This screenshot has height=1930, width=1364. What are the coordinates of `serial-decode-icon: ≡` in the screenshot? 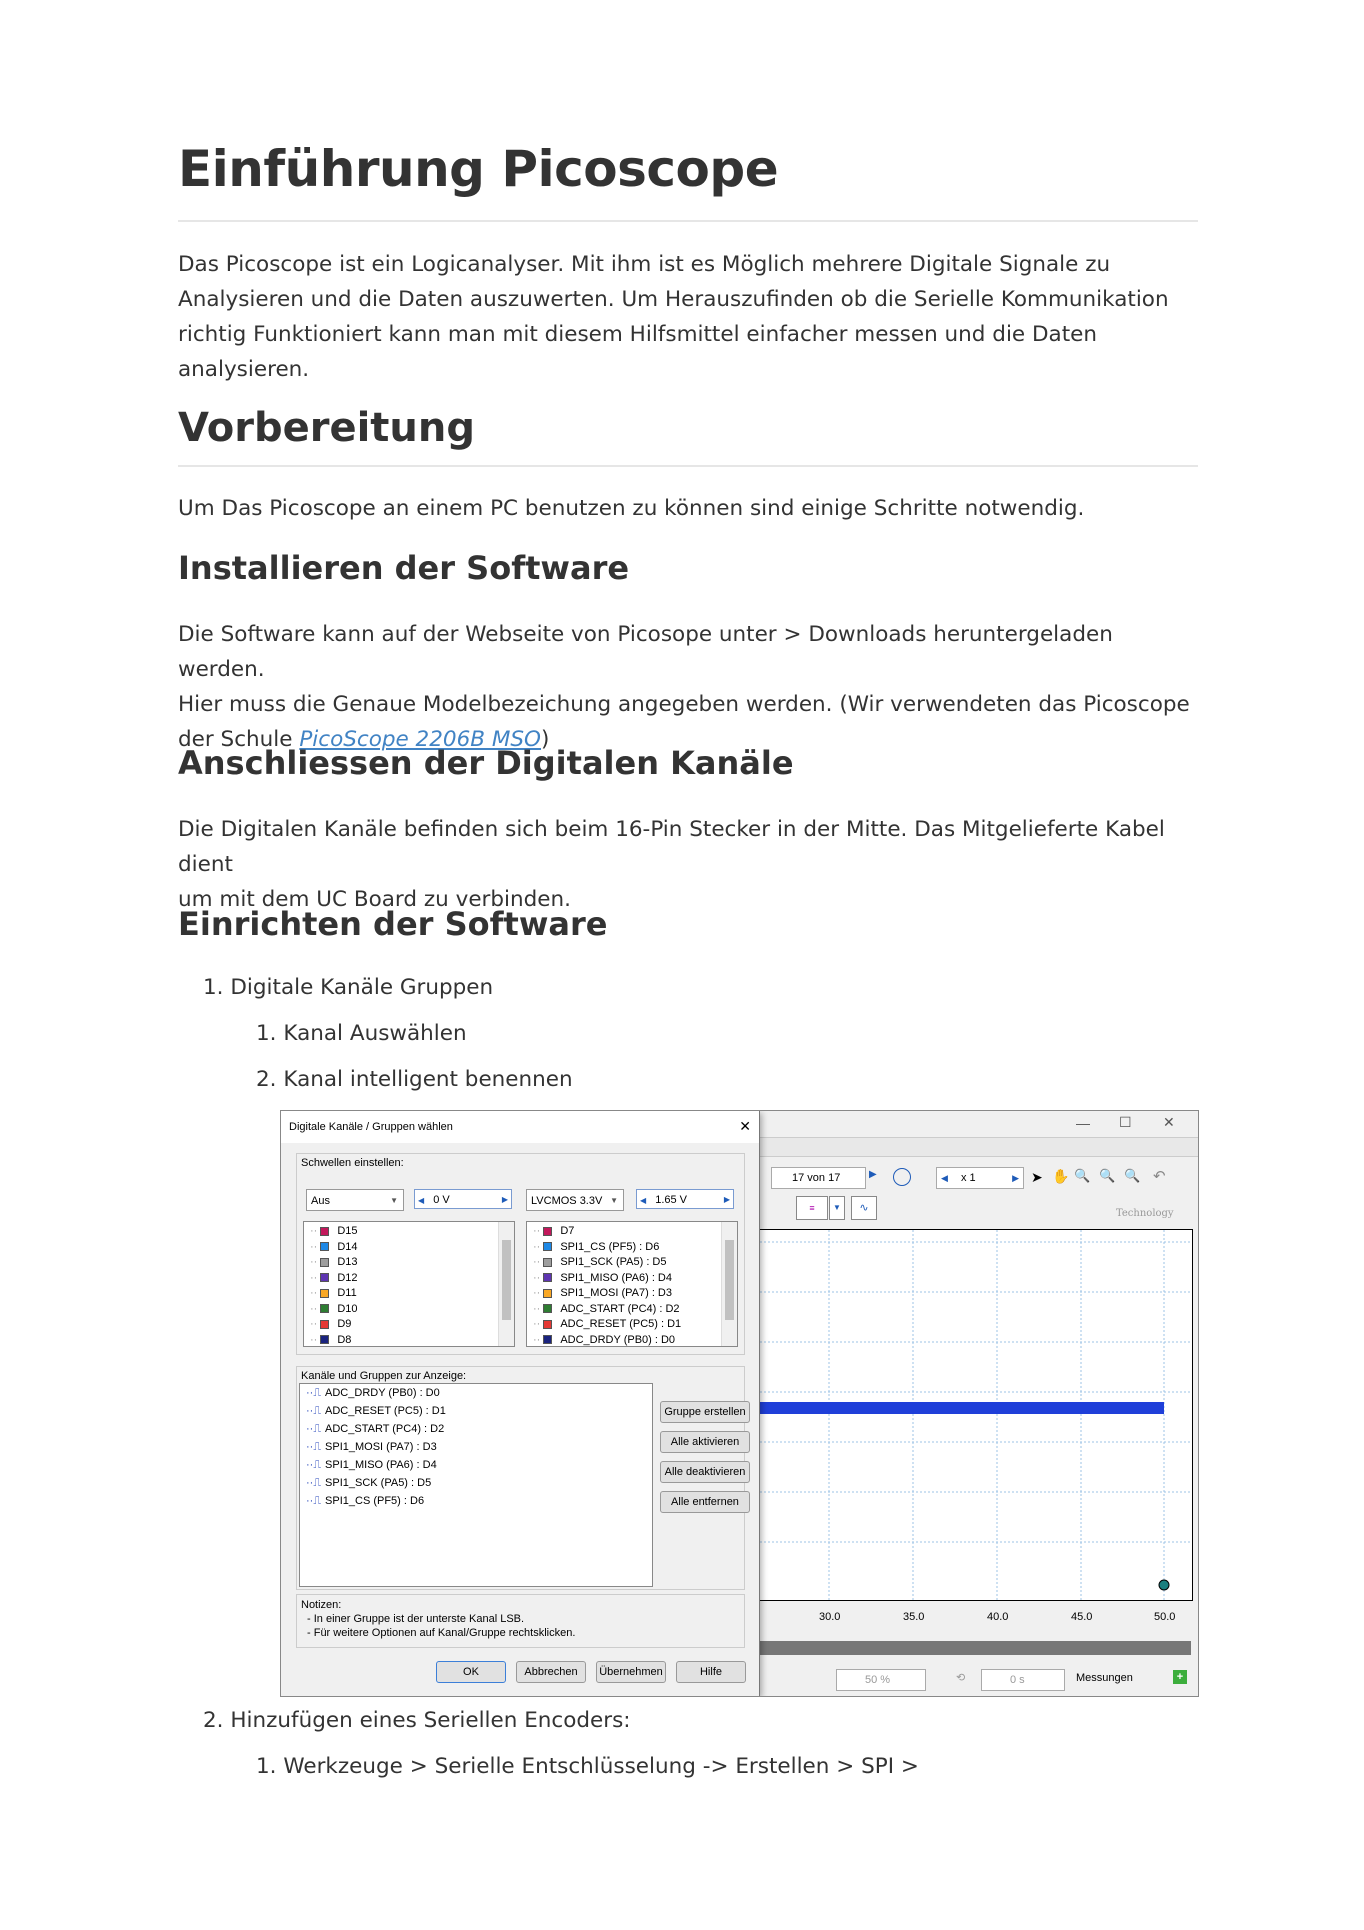 It's located at (812, 1208).